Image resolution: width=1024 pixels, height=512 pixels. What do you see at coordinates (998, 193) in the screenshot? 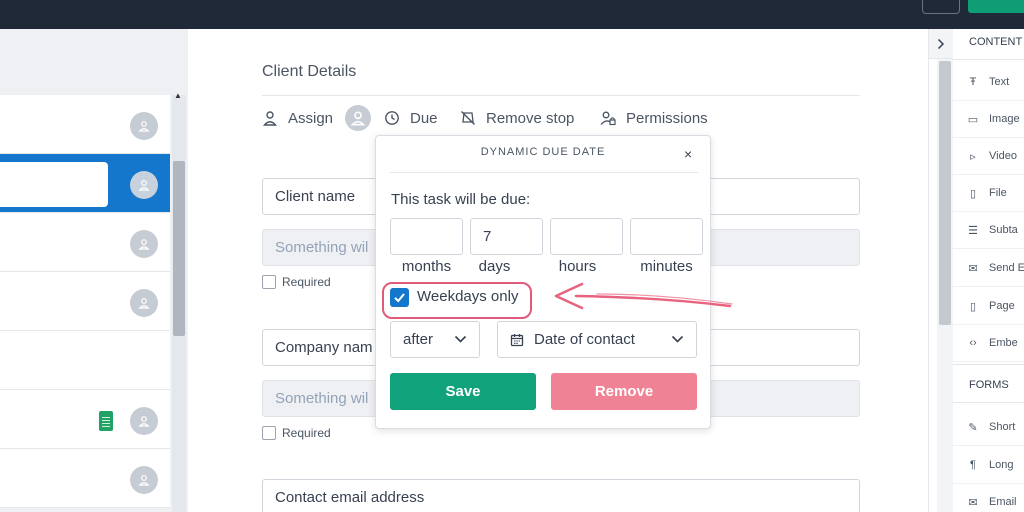
I see `palette-item-label: File` at bounding box center [998, 193].